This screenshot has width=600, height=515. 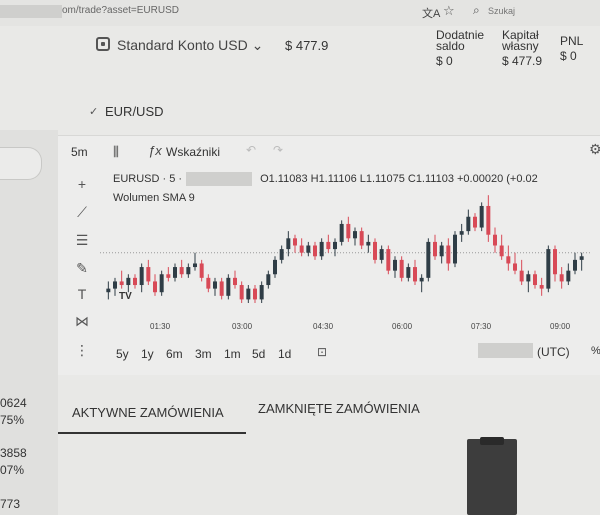 I want to click on interval-selector: 5m, so click(x=79, y=152).